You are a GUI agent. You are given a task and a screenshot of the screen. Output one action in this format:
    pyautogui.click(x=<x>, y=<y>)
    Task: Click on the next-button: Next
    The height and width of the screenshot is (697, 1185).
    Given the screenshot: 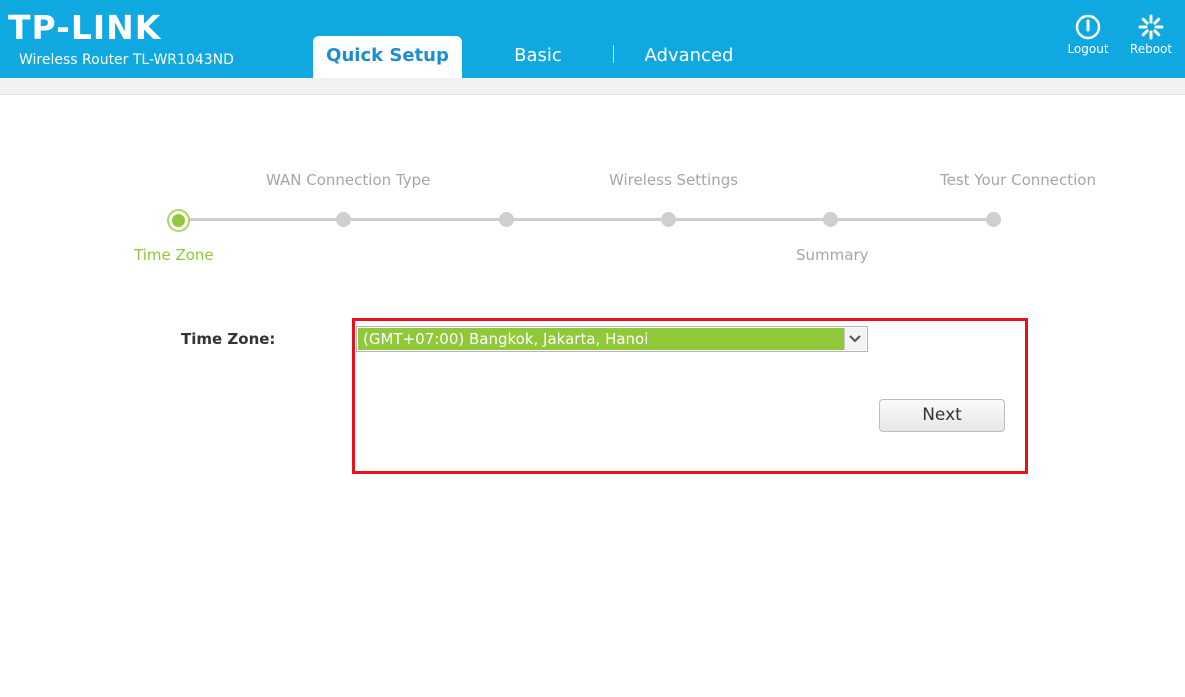 What is the action you would take?
    pyautogui.click(x=942, y=415)
    